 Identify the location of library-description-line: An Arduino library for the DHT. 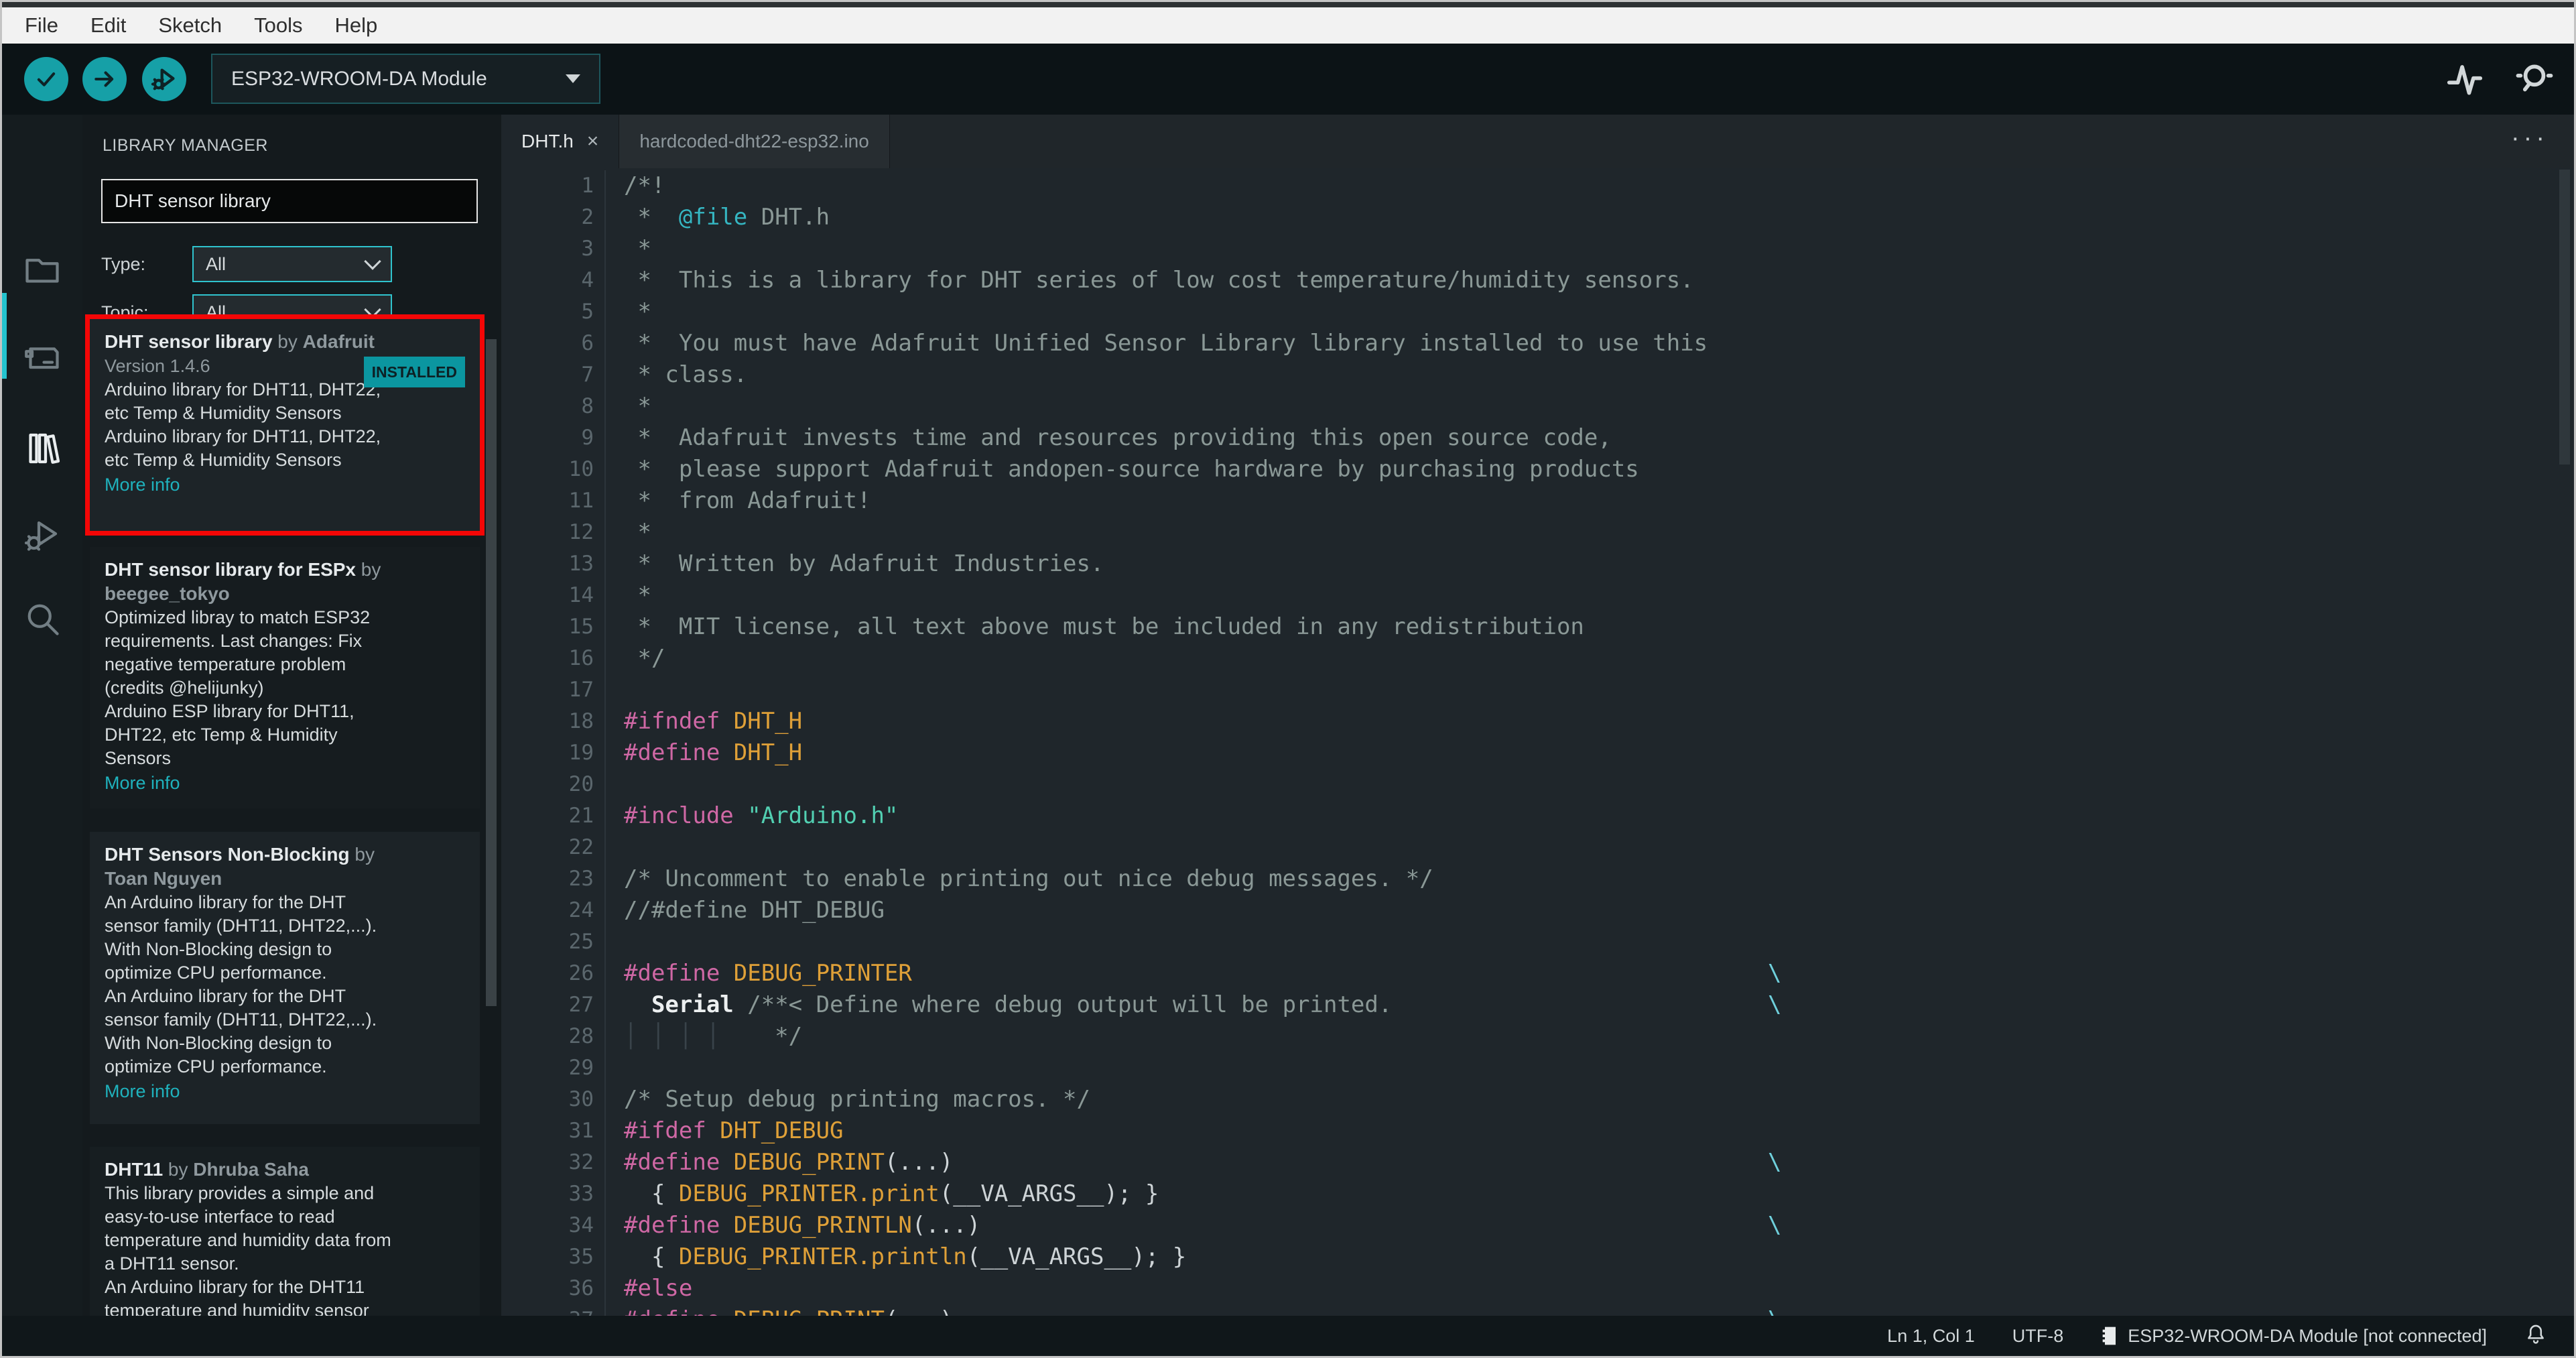
(225, 996).